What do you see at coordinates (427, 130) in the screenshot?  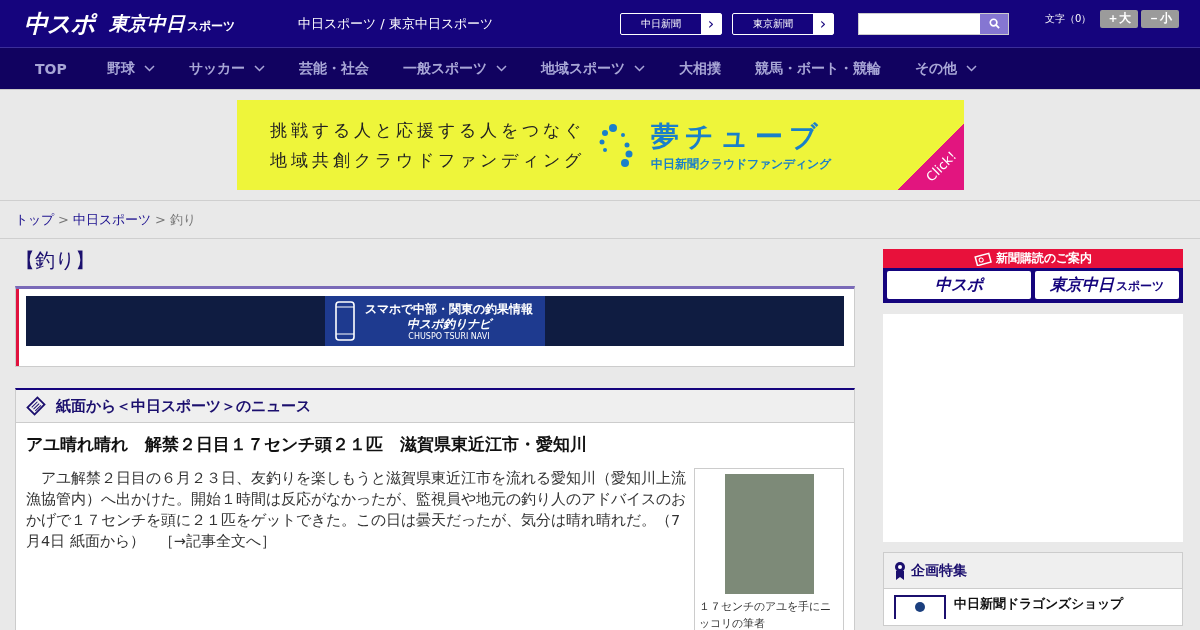 I see `ad-text: 挑戦する人と応援する人をつなぐ` at bounding box center [427, 130].